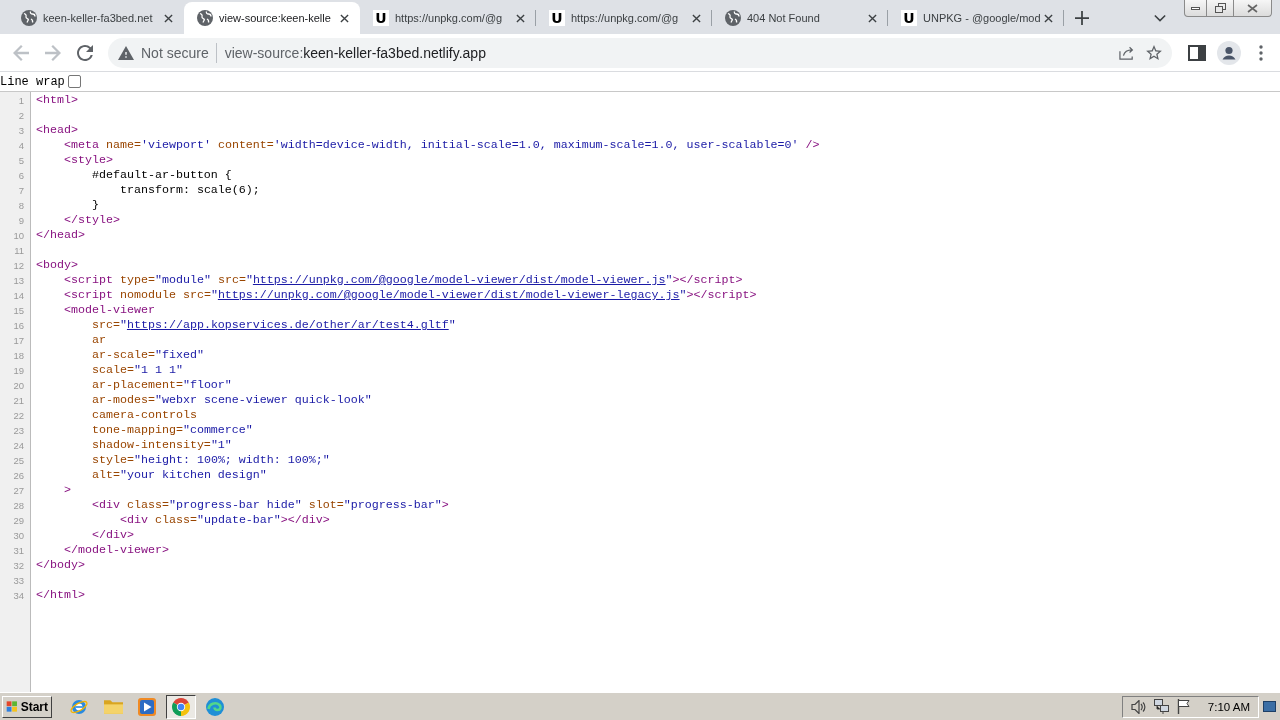 Image resolution: width=1280 pixels, height=720 pixels. What do you see at coordinates (18, 340) in the screenshot?
I see `line-number: 17` at bounding box center [18, 340].